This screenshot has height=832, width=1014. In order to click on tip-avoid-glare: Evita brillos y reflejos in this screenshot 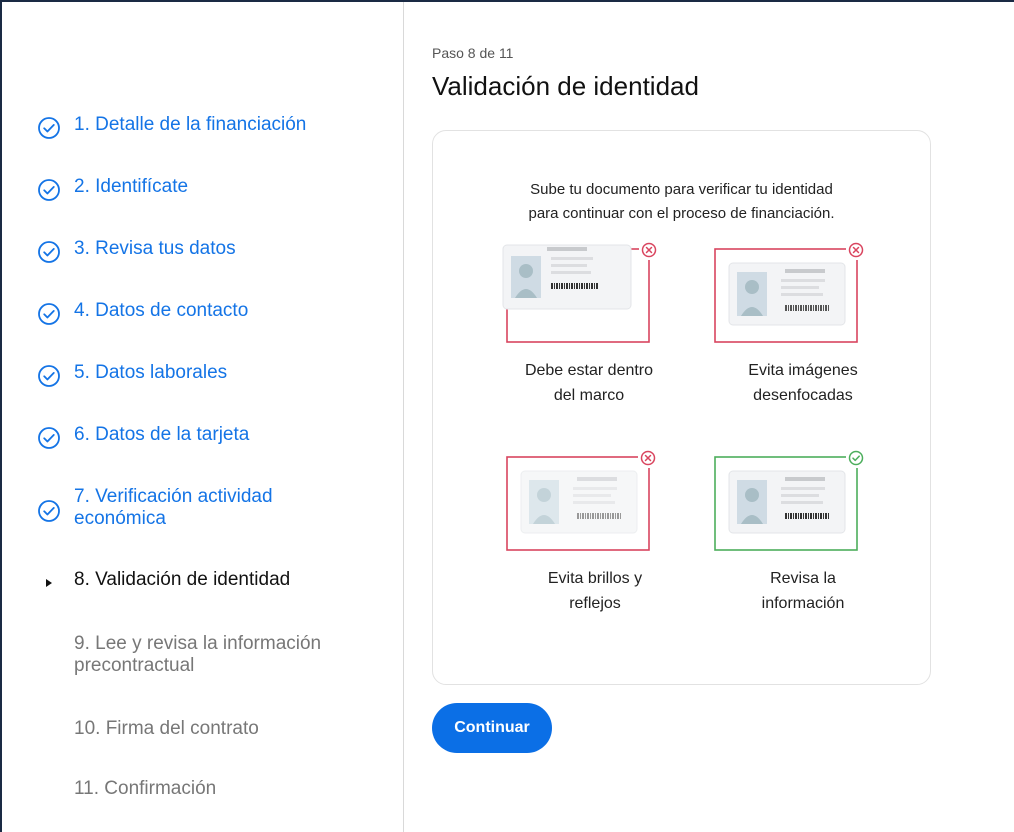, I will do `click(595, 530)`.